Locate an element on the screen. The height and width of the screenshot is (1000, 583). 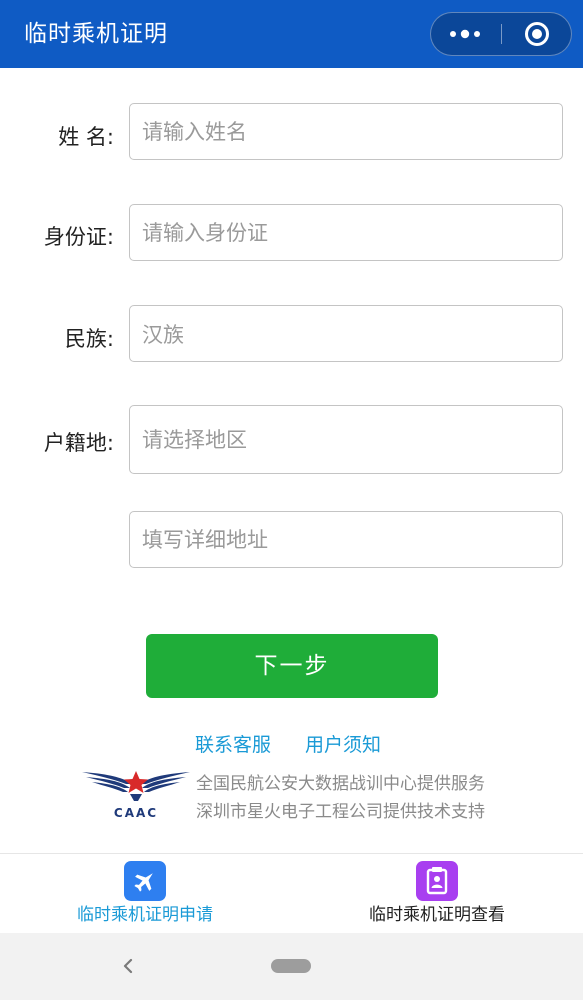
tab-apply-label: 临时乘机证明申请 is located at coordinates (145, 915).